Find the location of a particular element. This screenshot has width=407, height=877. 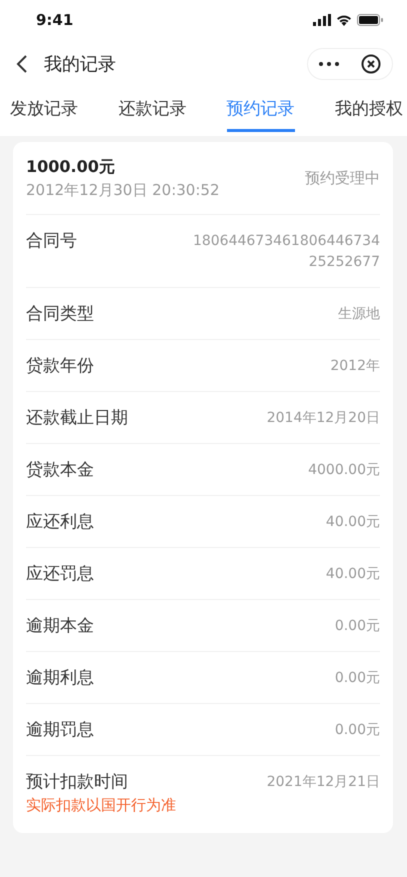

field-value: 2021年12月21日 is located at coordinates (323, 782).